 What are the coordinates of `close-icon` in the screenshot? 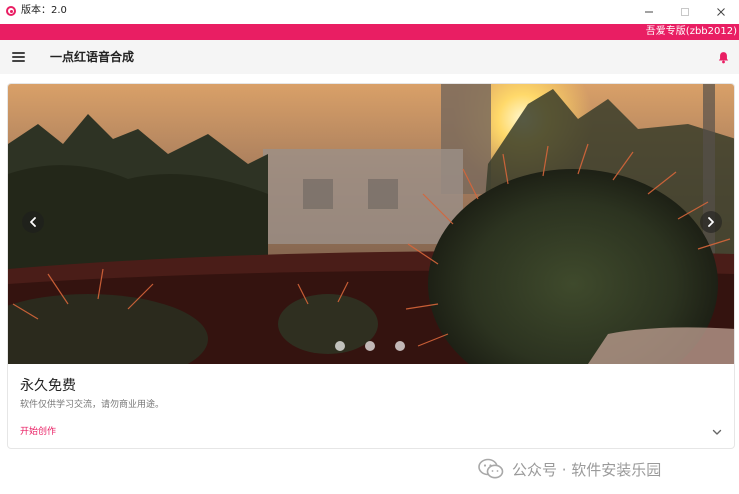 It's located at (721, 12).